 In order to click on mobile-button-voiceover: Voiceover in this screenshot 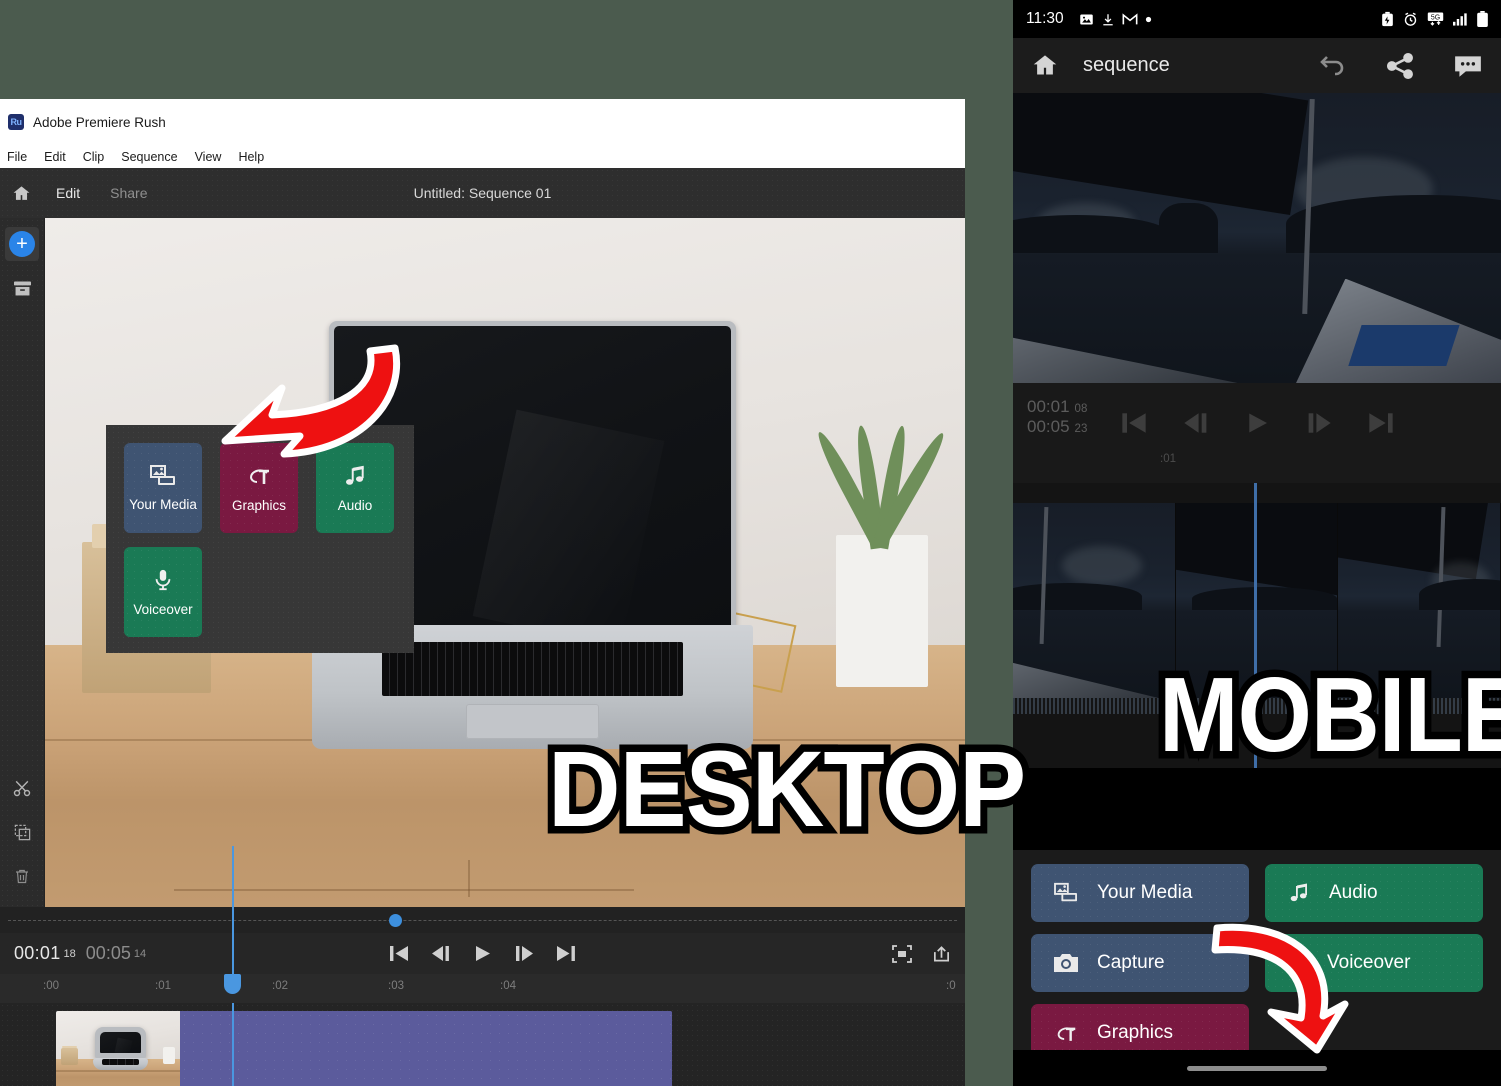, I will do `click(1374, 963)`.